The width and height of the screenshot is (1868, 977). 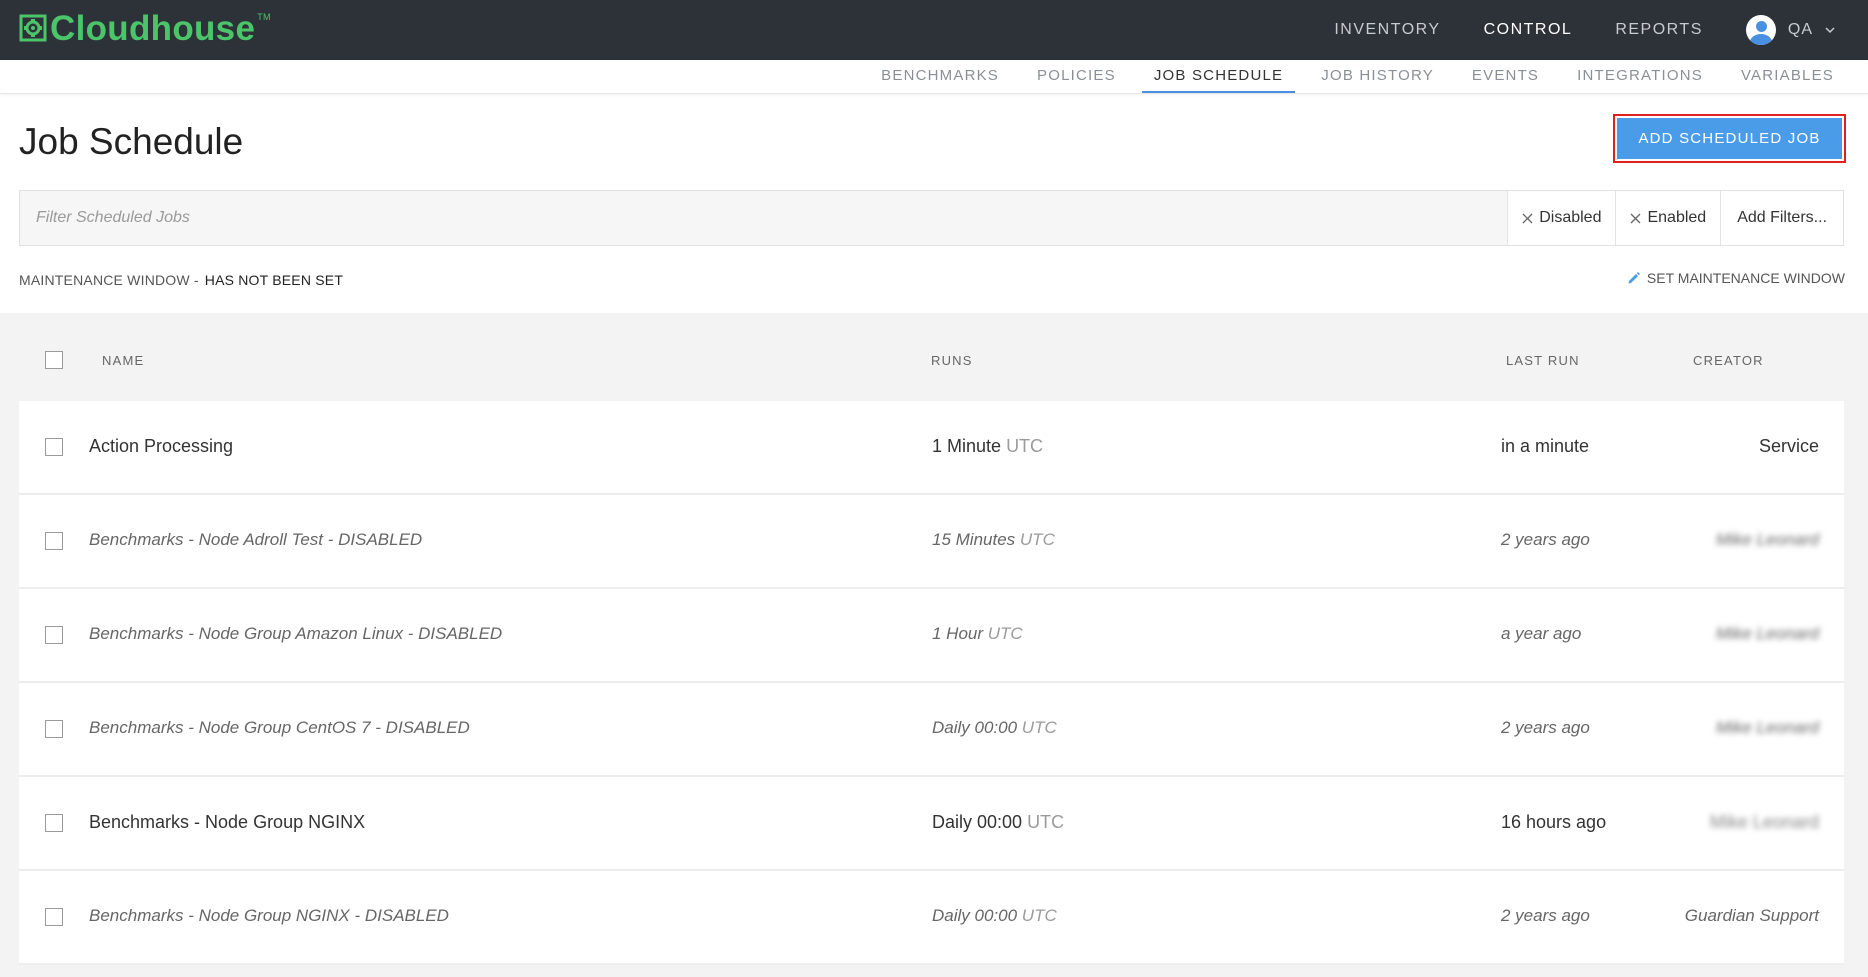 I want to click on filter-chip-label: Enabled, so click(x=1677, y=217).